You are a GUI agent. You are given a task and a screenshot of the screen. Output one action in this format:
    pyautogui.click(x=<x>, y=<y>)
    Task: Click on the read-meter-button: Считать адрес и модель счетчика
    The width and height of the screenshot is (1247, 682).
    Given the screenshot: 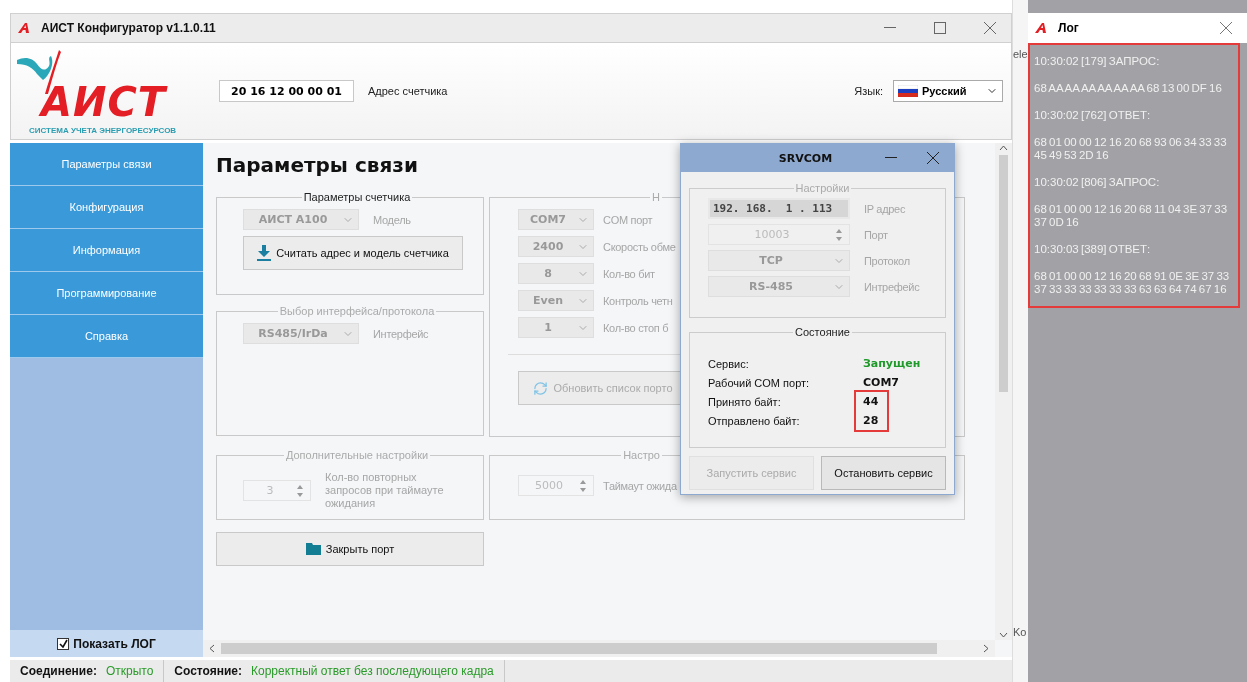 What is the action you would take?
    pyautogui.click(x=353, y=253)
    